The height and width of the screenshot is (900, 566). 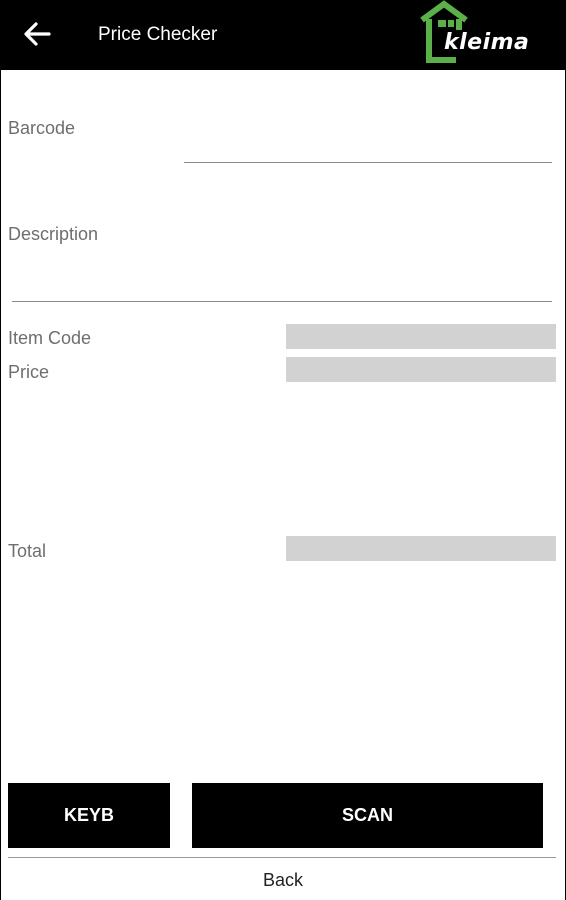 I want to click on description-field, so click(x=282, y=301).